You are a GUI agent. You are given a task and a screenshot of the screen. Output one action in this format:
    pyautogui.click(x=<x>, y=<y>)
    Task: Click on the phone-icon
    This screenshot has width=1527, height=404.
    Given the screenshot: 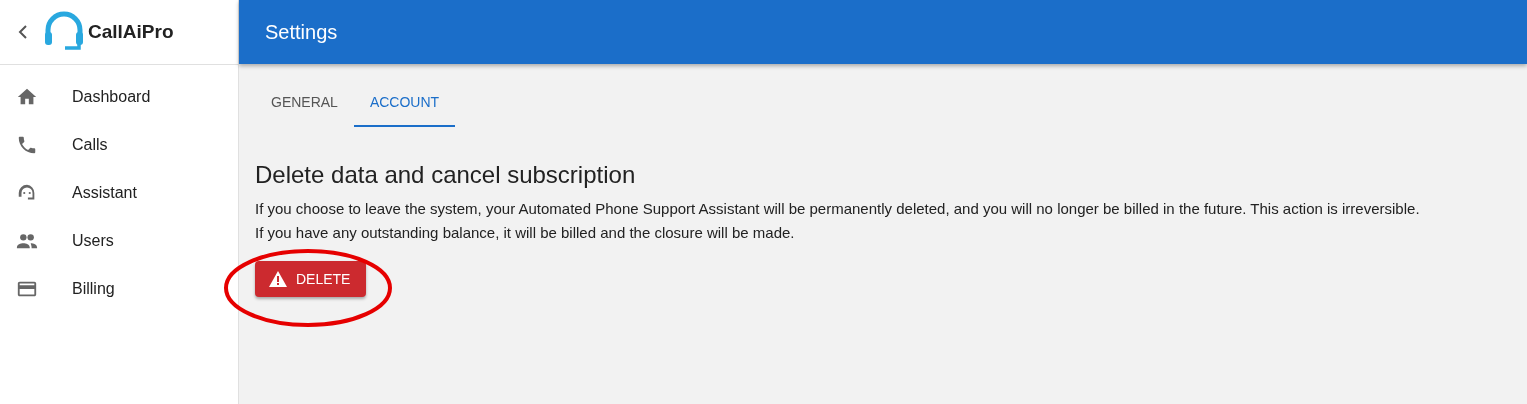 What is the action you would take?
    pyautogui.click(x=27, y=145)
    